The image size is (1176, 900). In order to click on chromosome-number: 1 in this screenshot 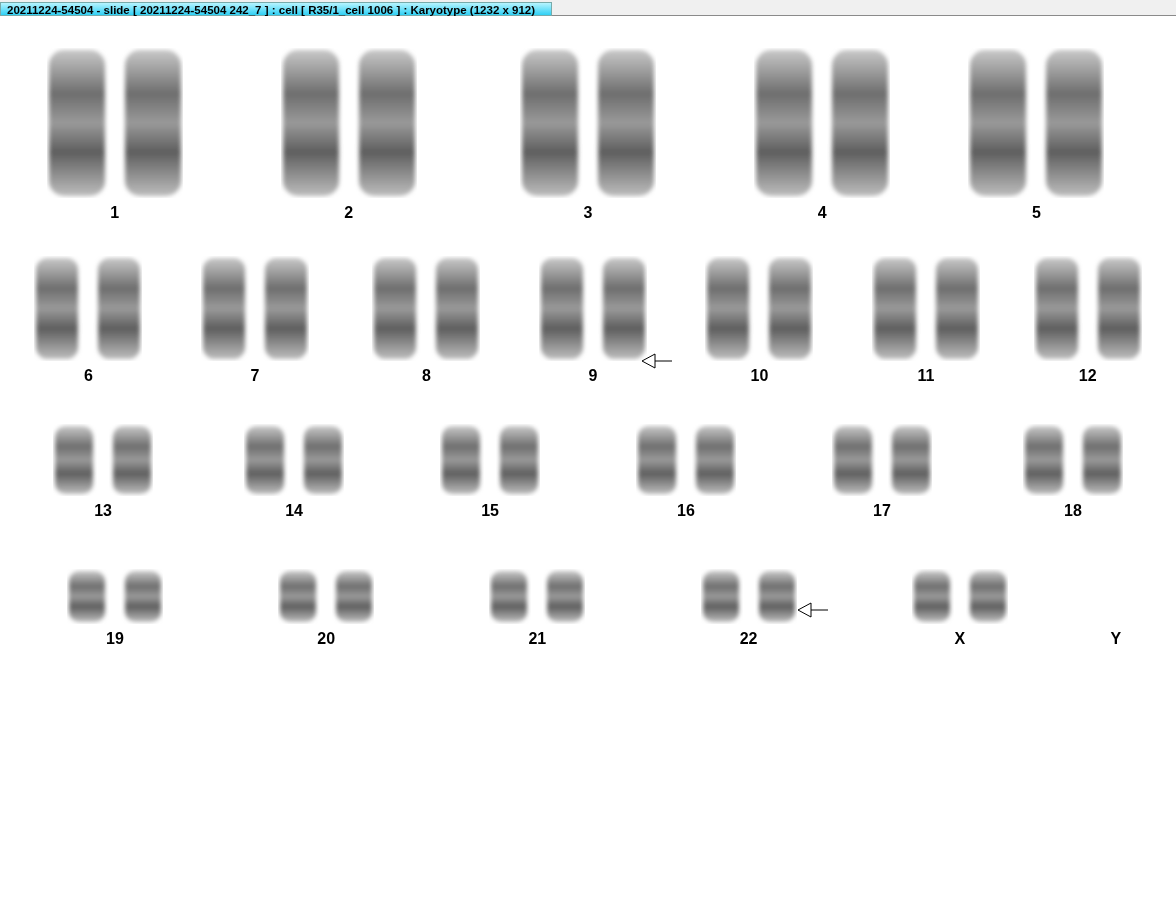, I will do `click(115, 213)`.